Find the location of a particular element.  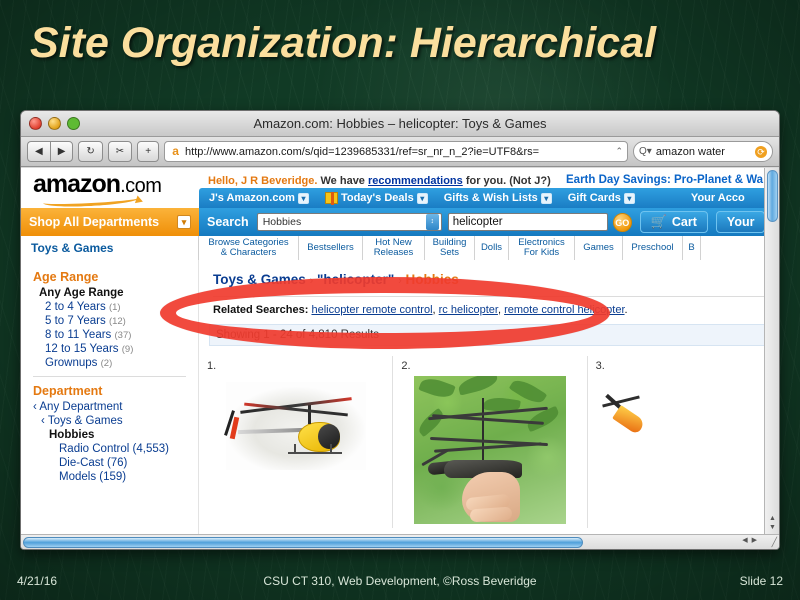

breadcrumb-item-hobbies: Hobbies is located at coordinates (432, 279).